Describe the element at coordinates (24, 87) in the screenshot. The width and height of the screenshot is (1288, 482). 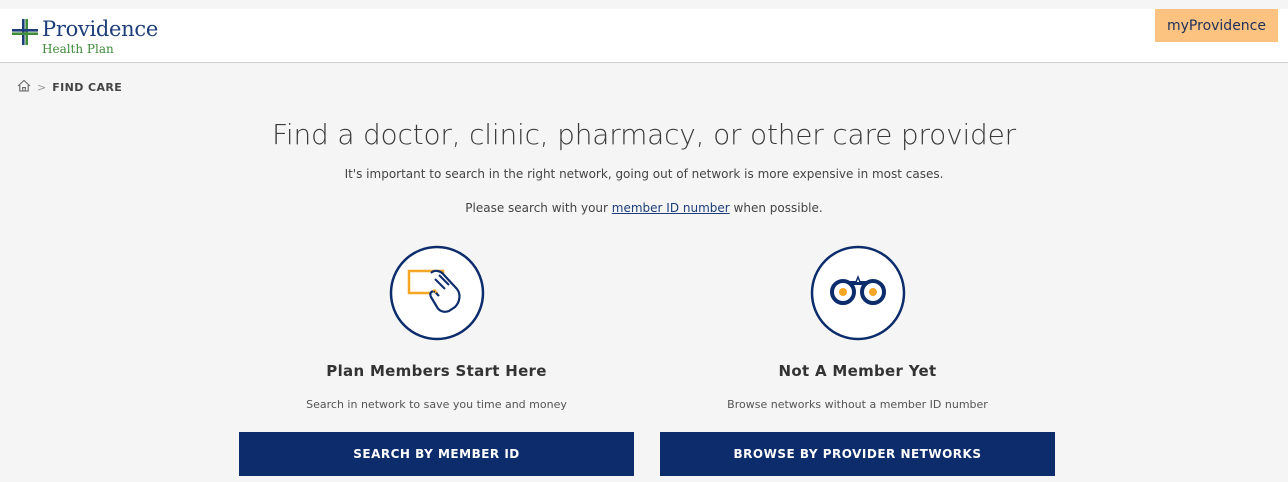
I see `home-icon` at that location.